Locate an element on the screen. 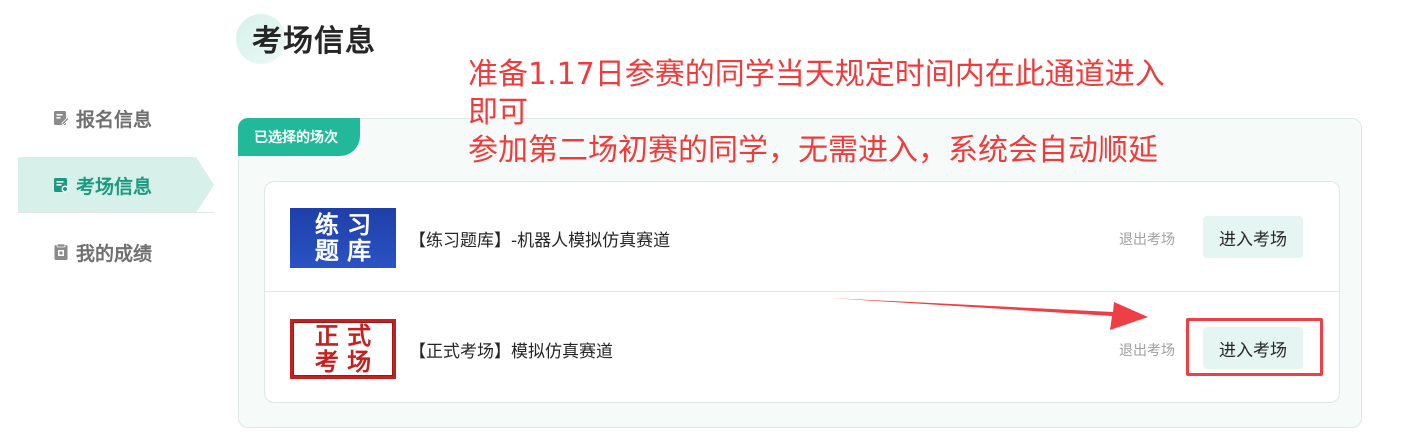 The width and height of the screenshot is (1420, 439). thumbnail-frame: 正 式 考 场 is located at coordinates (343, 349).